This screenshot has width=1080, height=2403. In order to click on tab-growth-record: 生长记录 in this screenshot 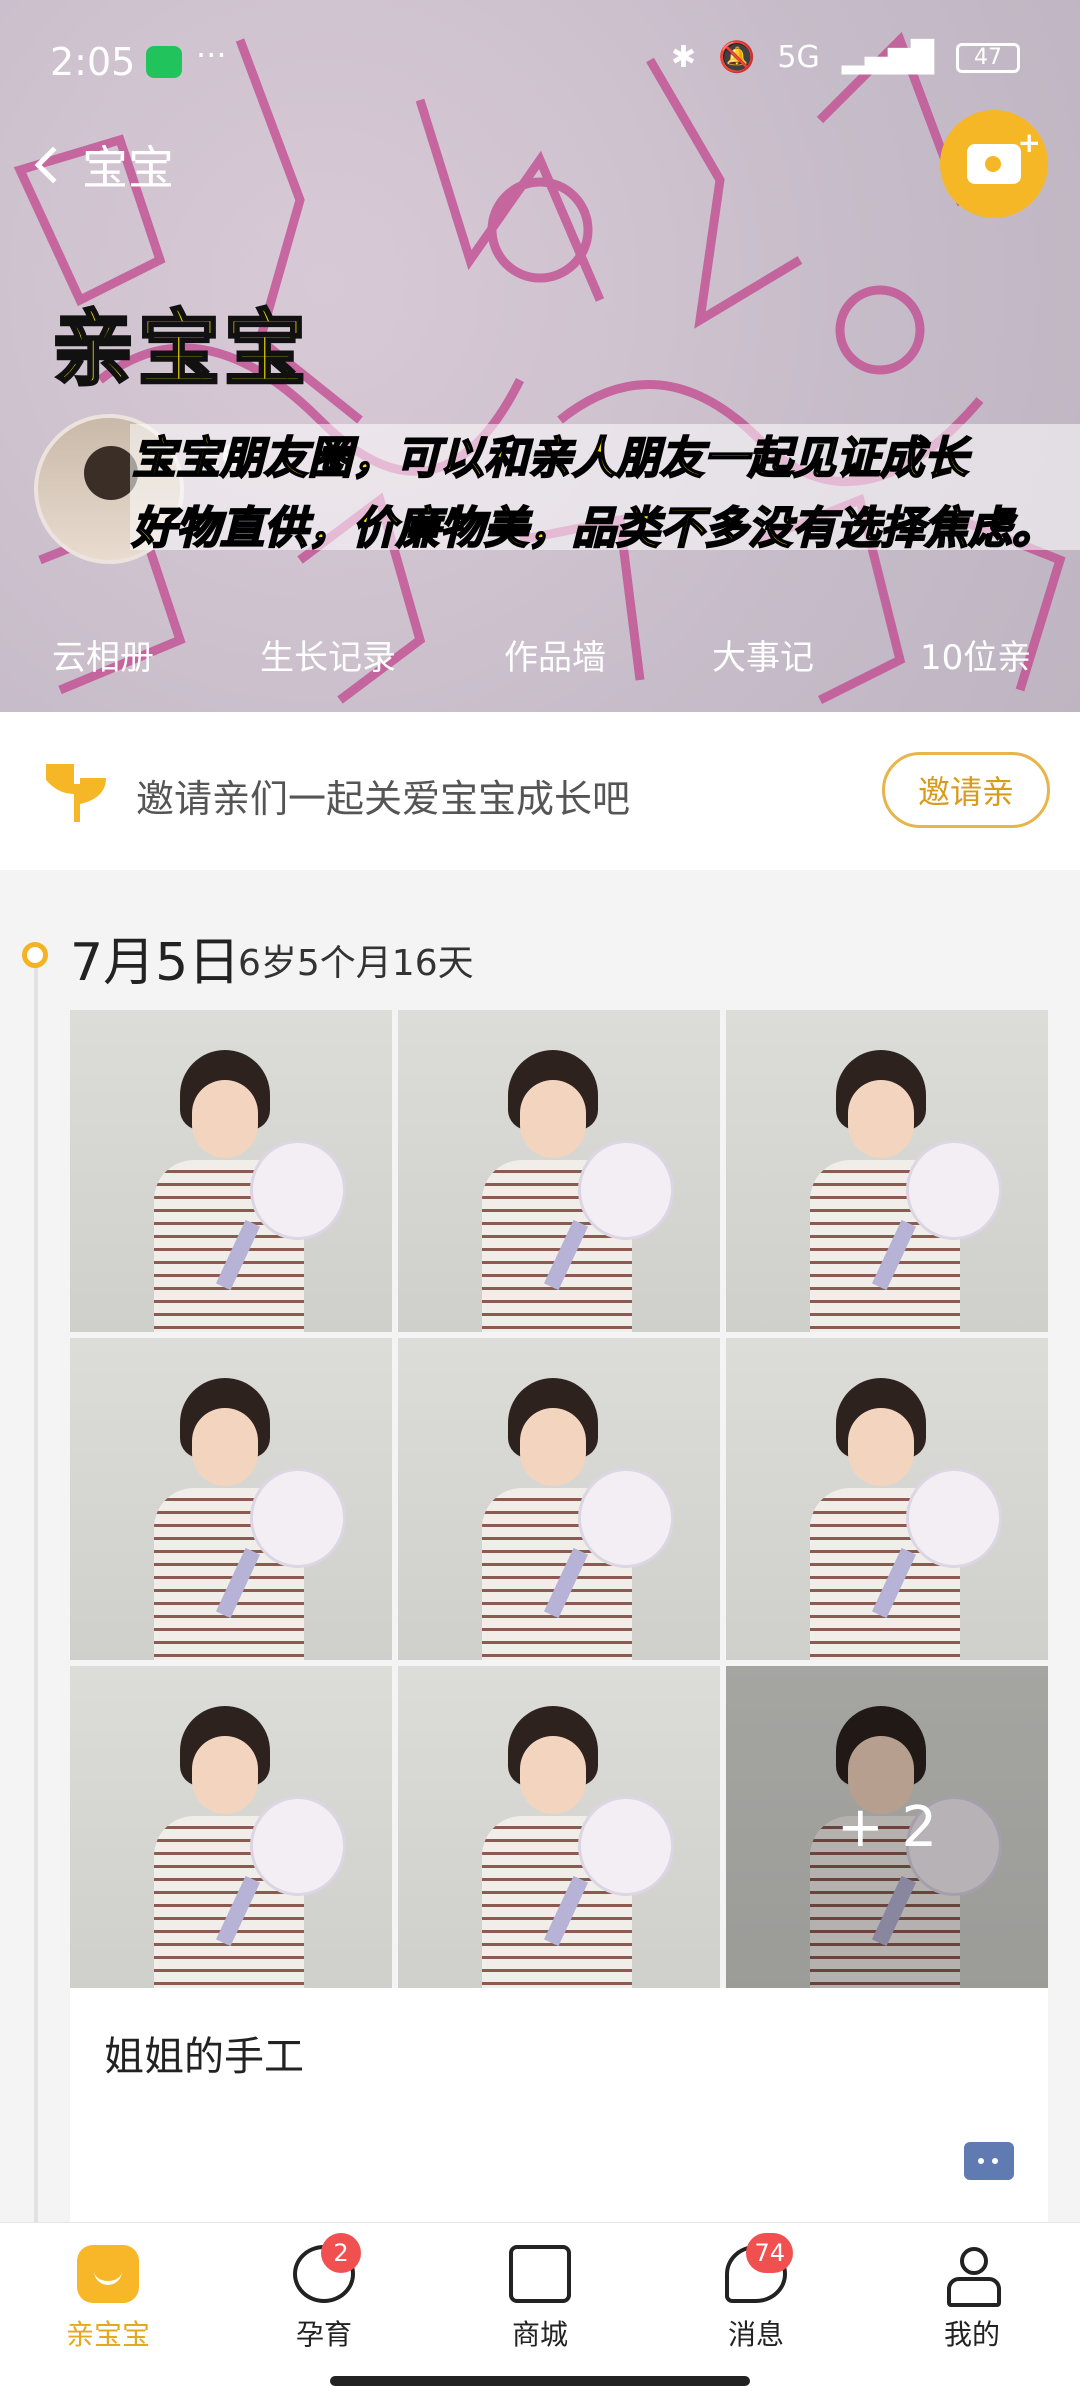, I will do `click(328, 654)`.